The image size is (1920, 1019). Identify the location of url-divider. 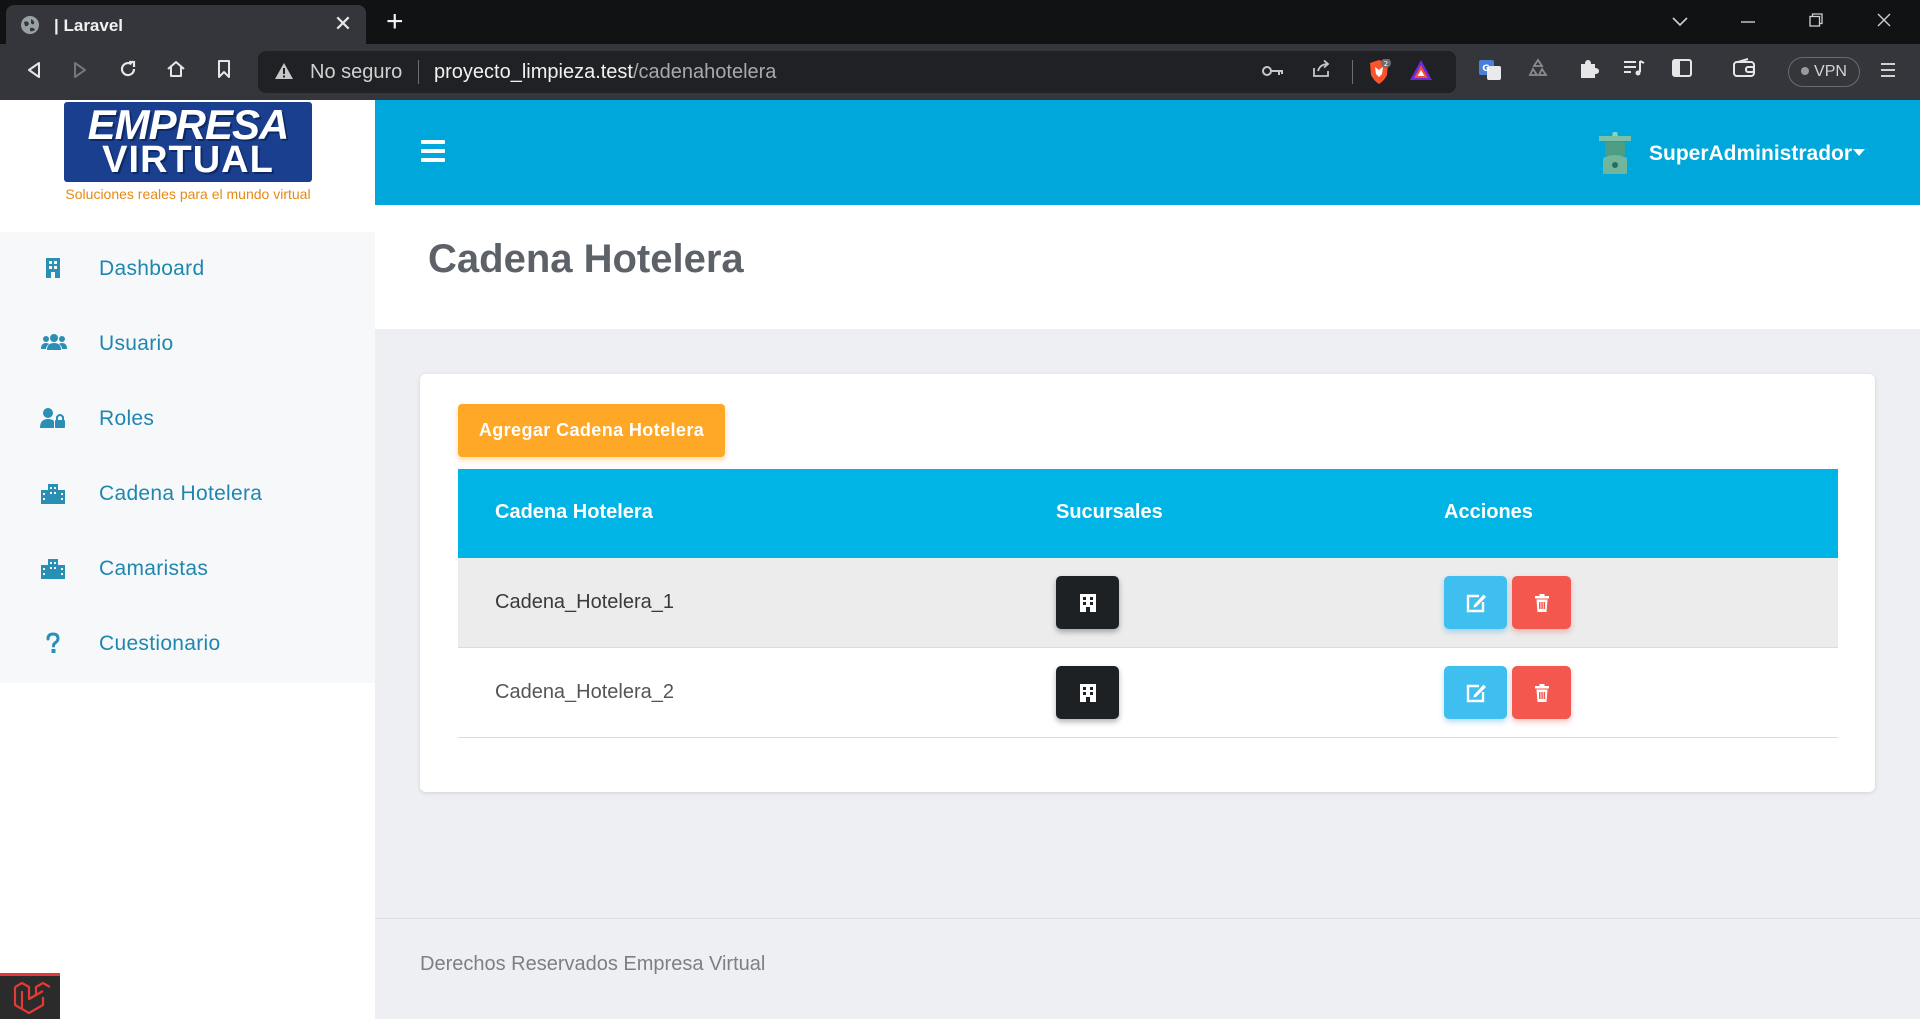
(418, 72).